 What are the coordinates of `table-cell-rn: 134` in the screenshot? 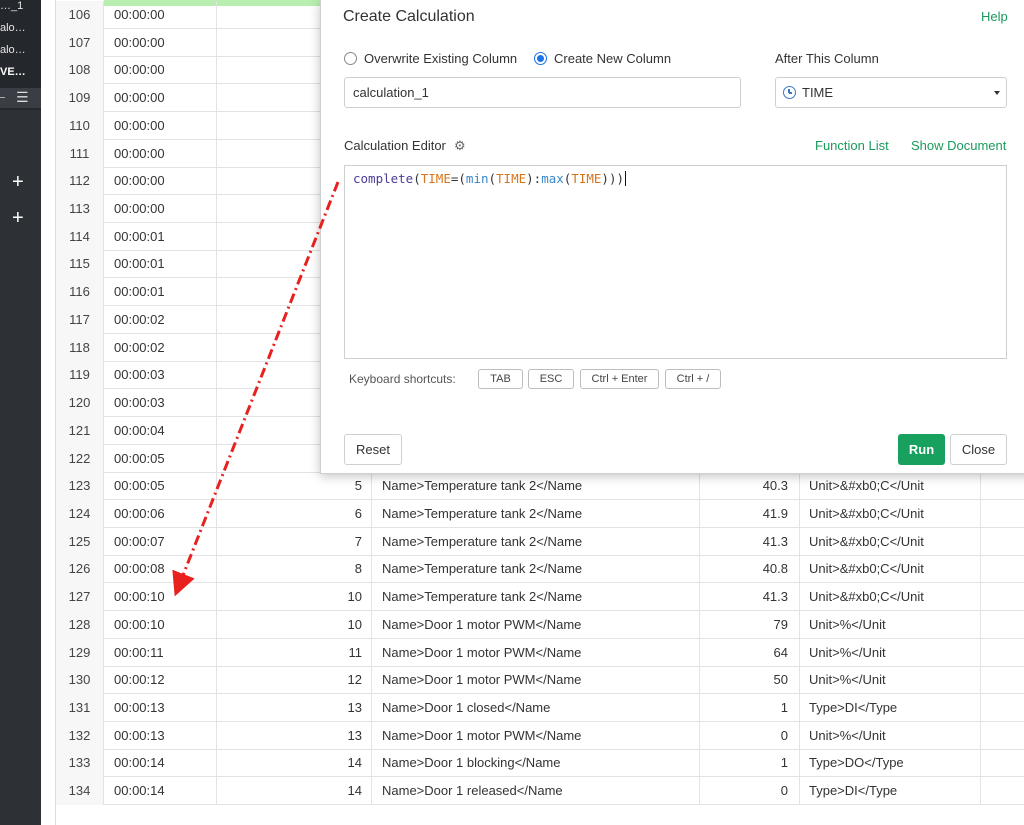 It's located at (80, 791).